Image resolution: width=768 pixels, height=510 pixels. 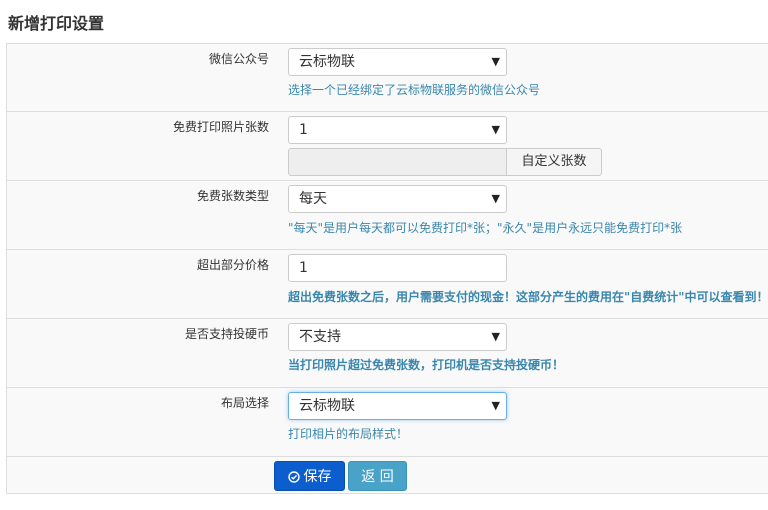 I want to click on layout-select: 云标物联 ▼, so click(x=397, y=406).